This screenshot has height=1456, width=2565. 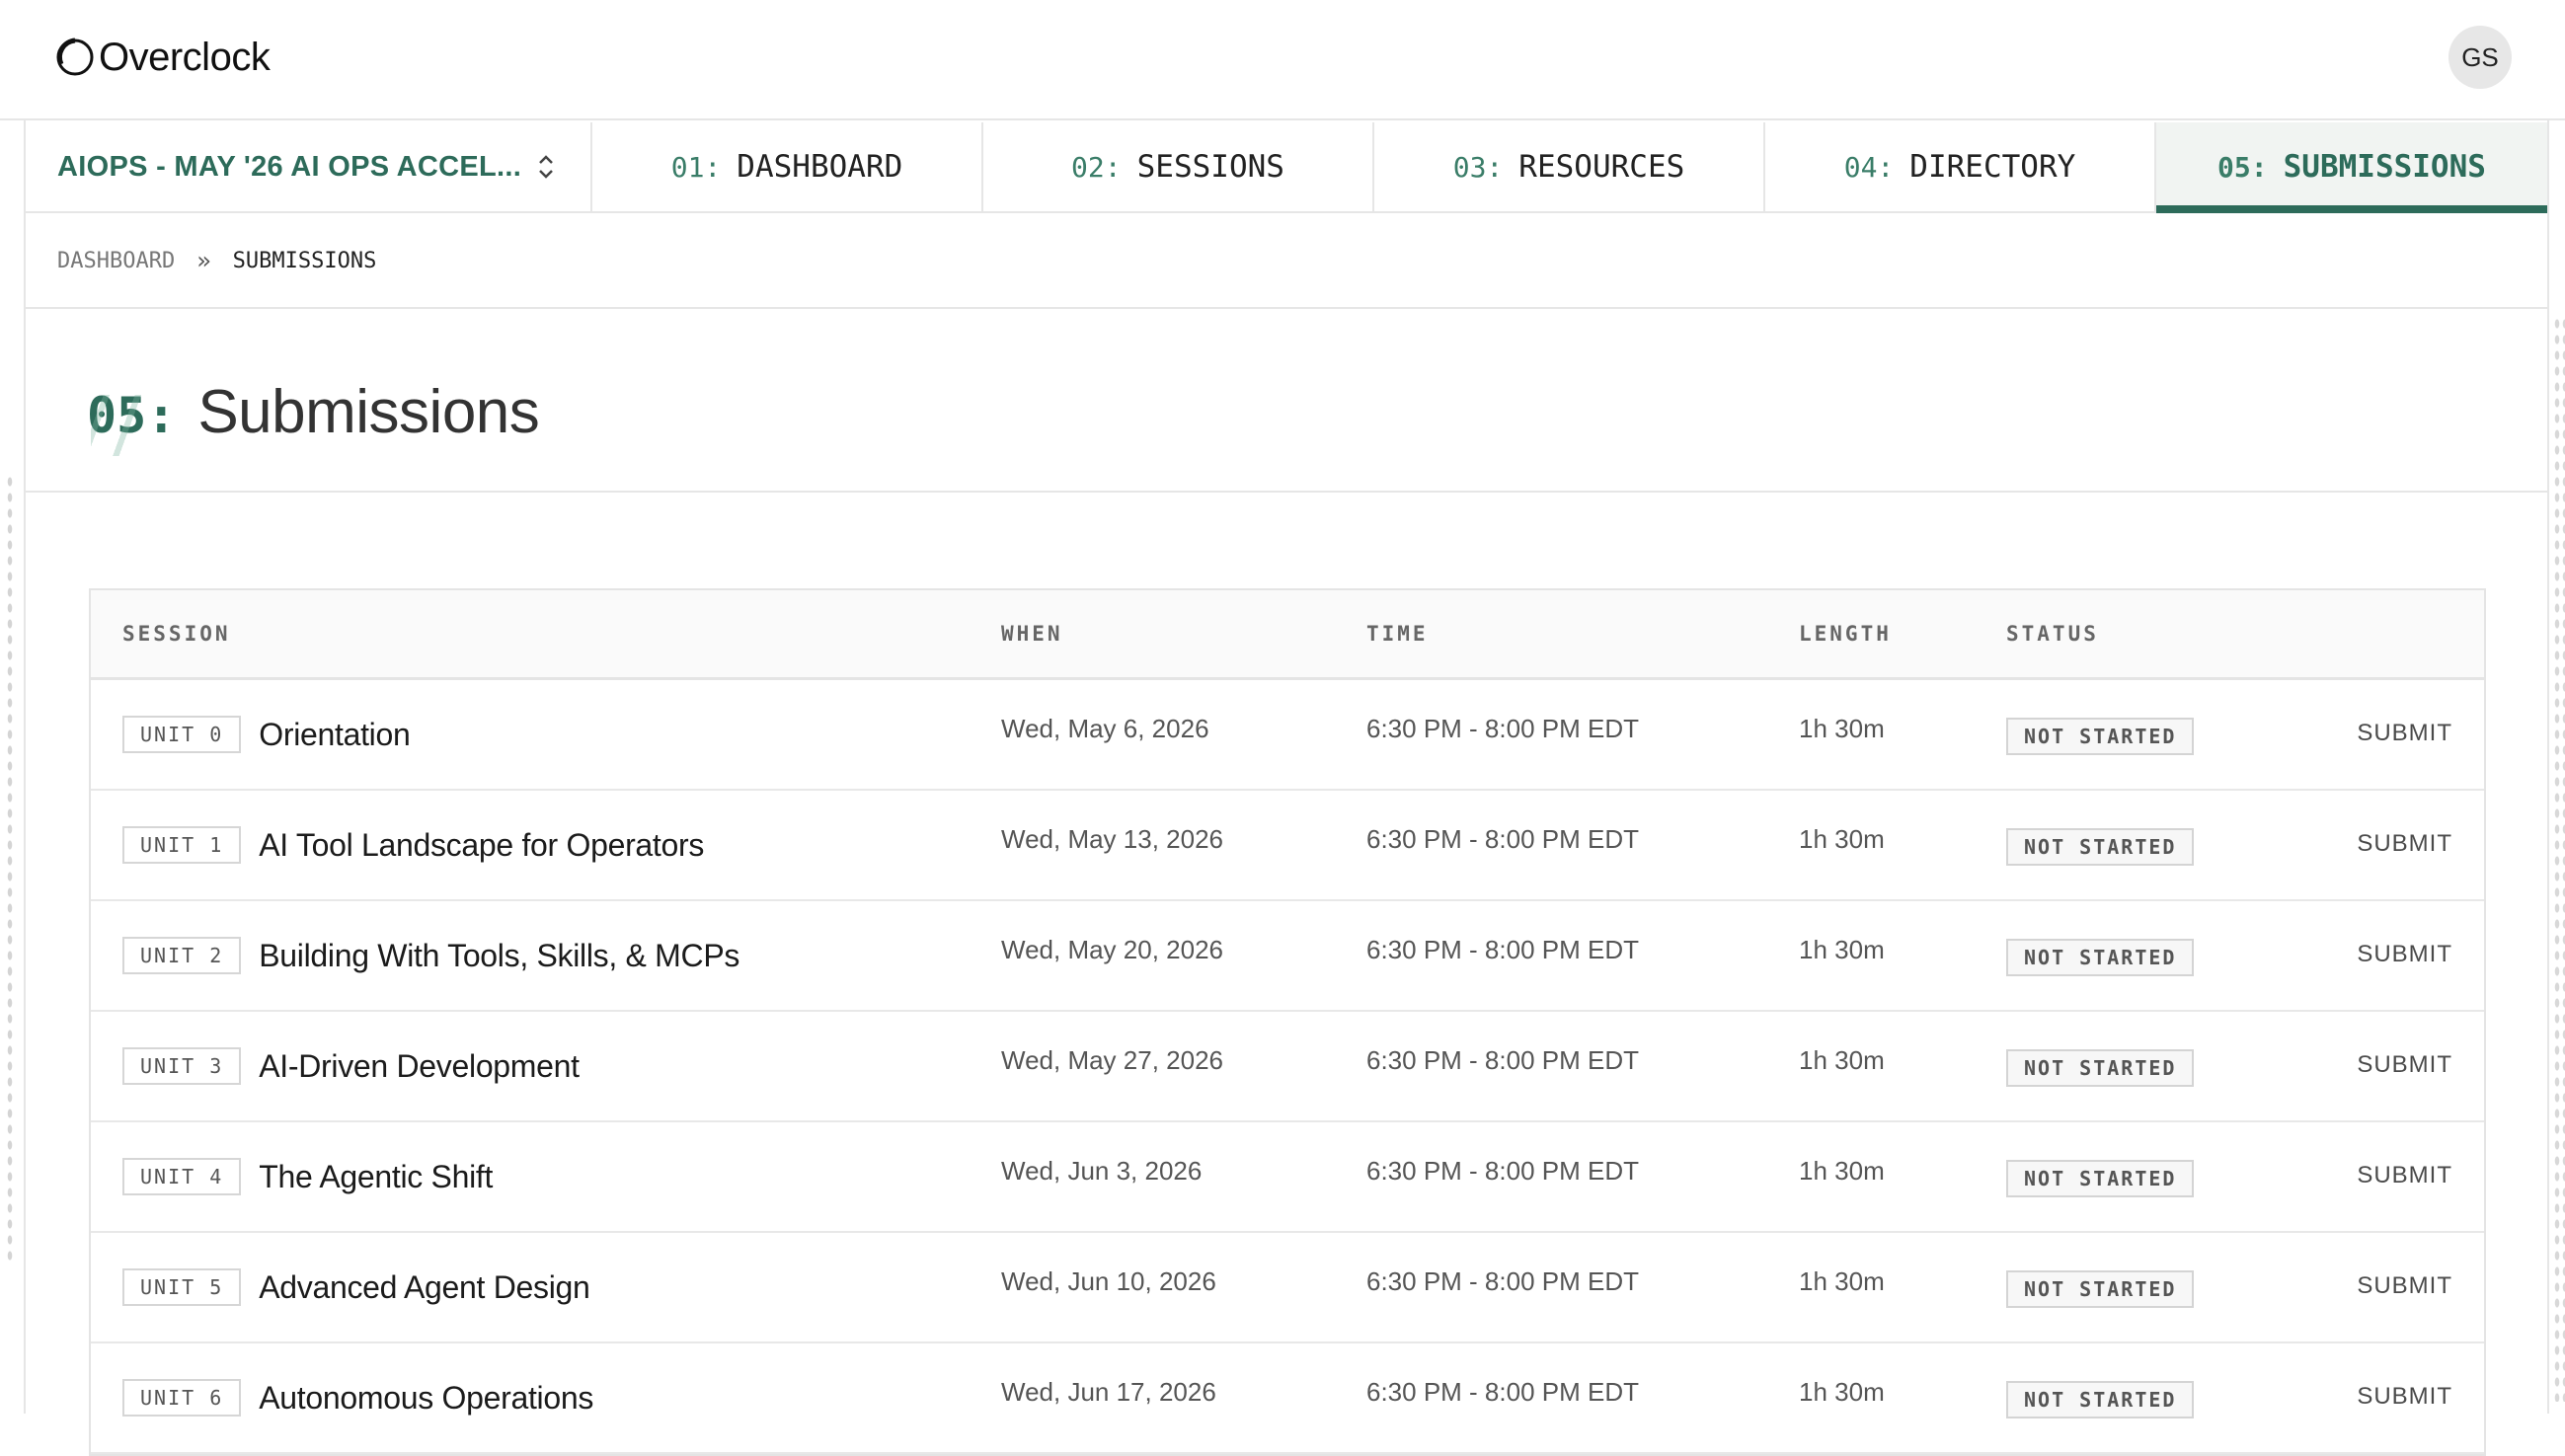 I want to click on header-length: LENGTH, so click(x=1845, y=634).